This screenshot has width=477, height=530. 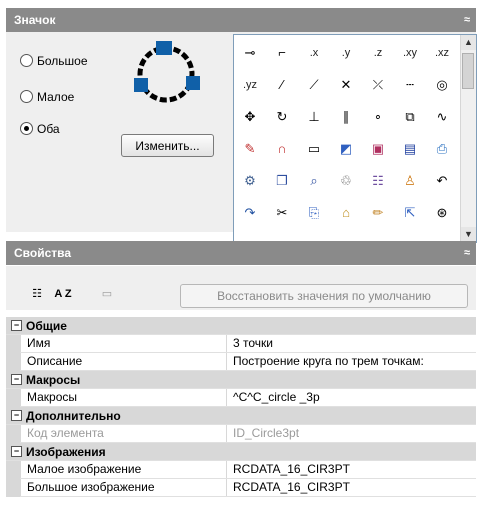 What do you see at coordinates (349, 397) in the screenshot?
I see `property-value: ^C^C_circle _3p` at bounding box center [349, 397].